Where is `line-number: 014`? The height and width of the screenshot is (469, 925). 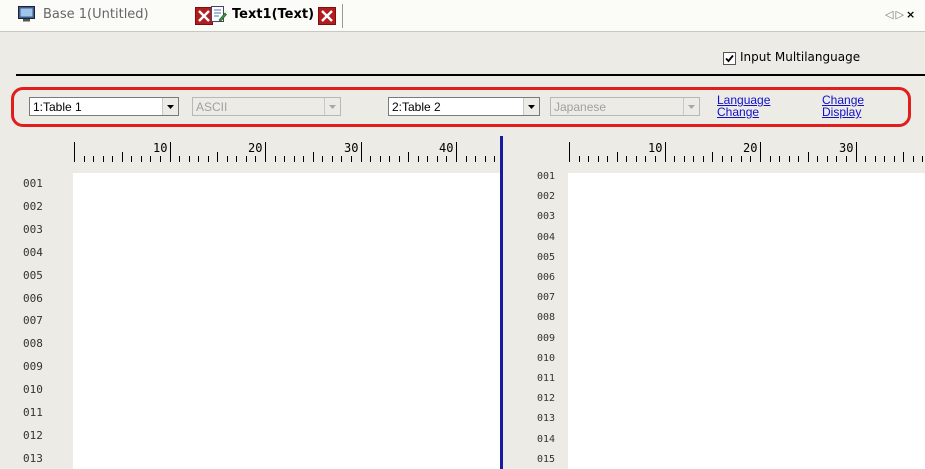
line-number: 014 is located at coordinates (546, 439).